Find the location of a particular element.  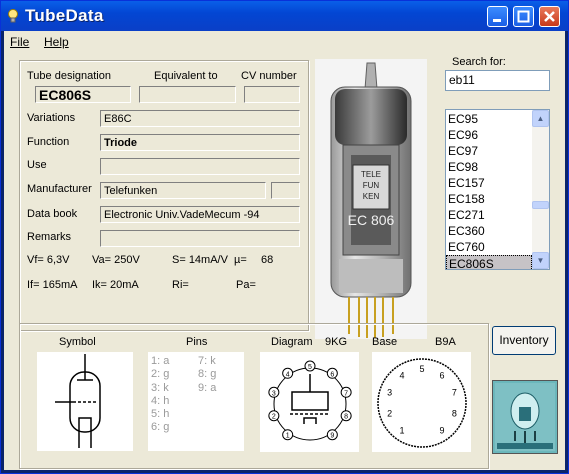

use-field is located at coordinates (200, 166).